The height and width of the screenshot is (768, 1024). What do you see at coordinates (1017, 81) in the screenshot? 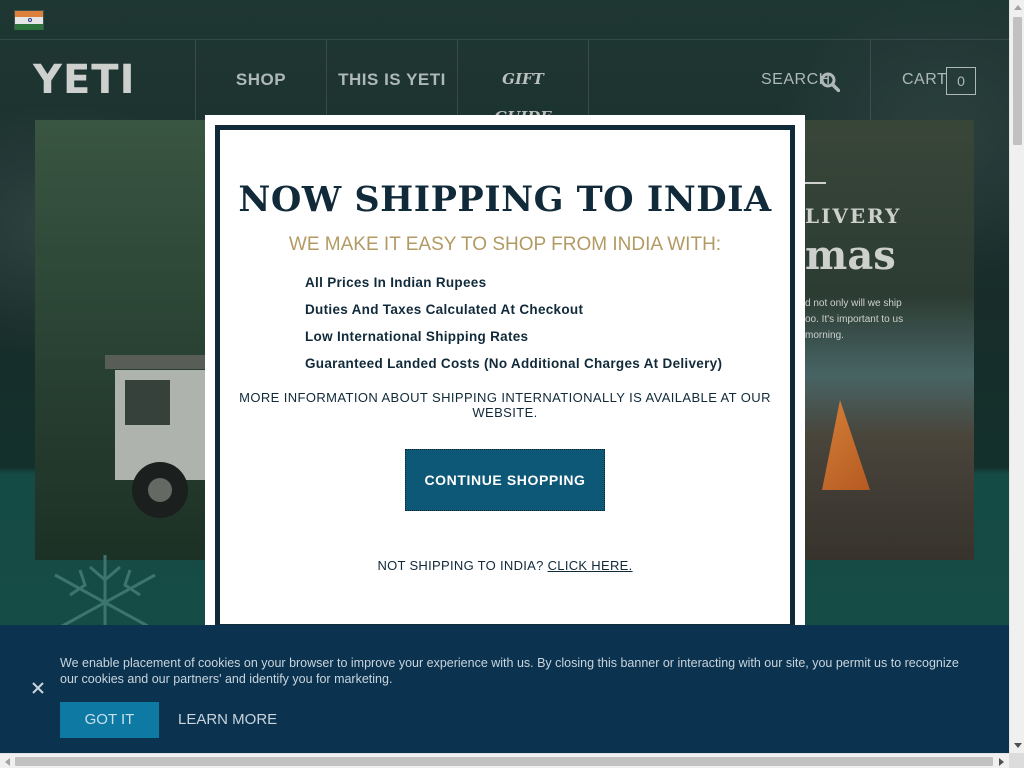
I see `vertical-scrollbar-thumb` at bounding box center [1017, 81].